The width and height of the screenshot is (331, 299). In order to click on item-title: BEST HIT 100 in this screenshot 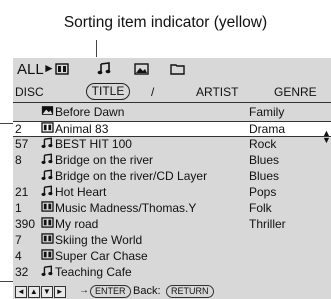, I will do `click(93, 144)`.